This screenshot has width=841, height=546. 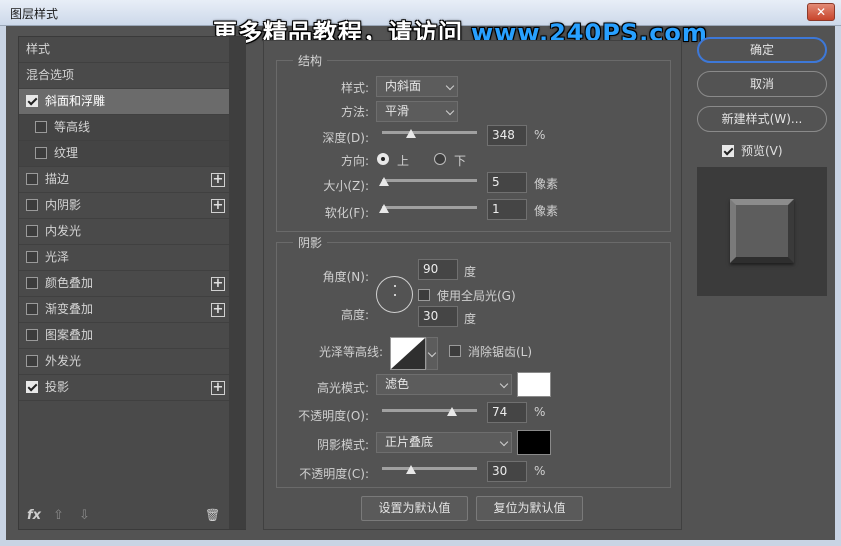 I want to click on size-slider, so click(x=428, y=181).